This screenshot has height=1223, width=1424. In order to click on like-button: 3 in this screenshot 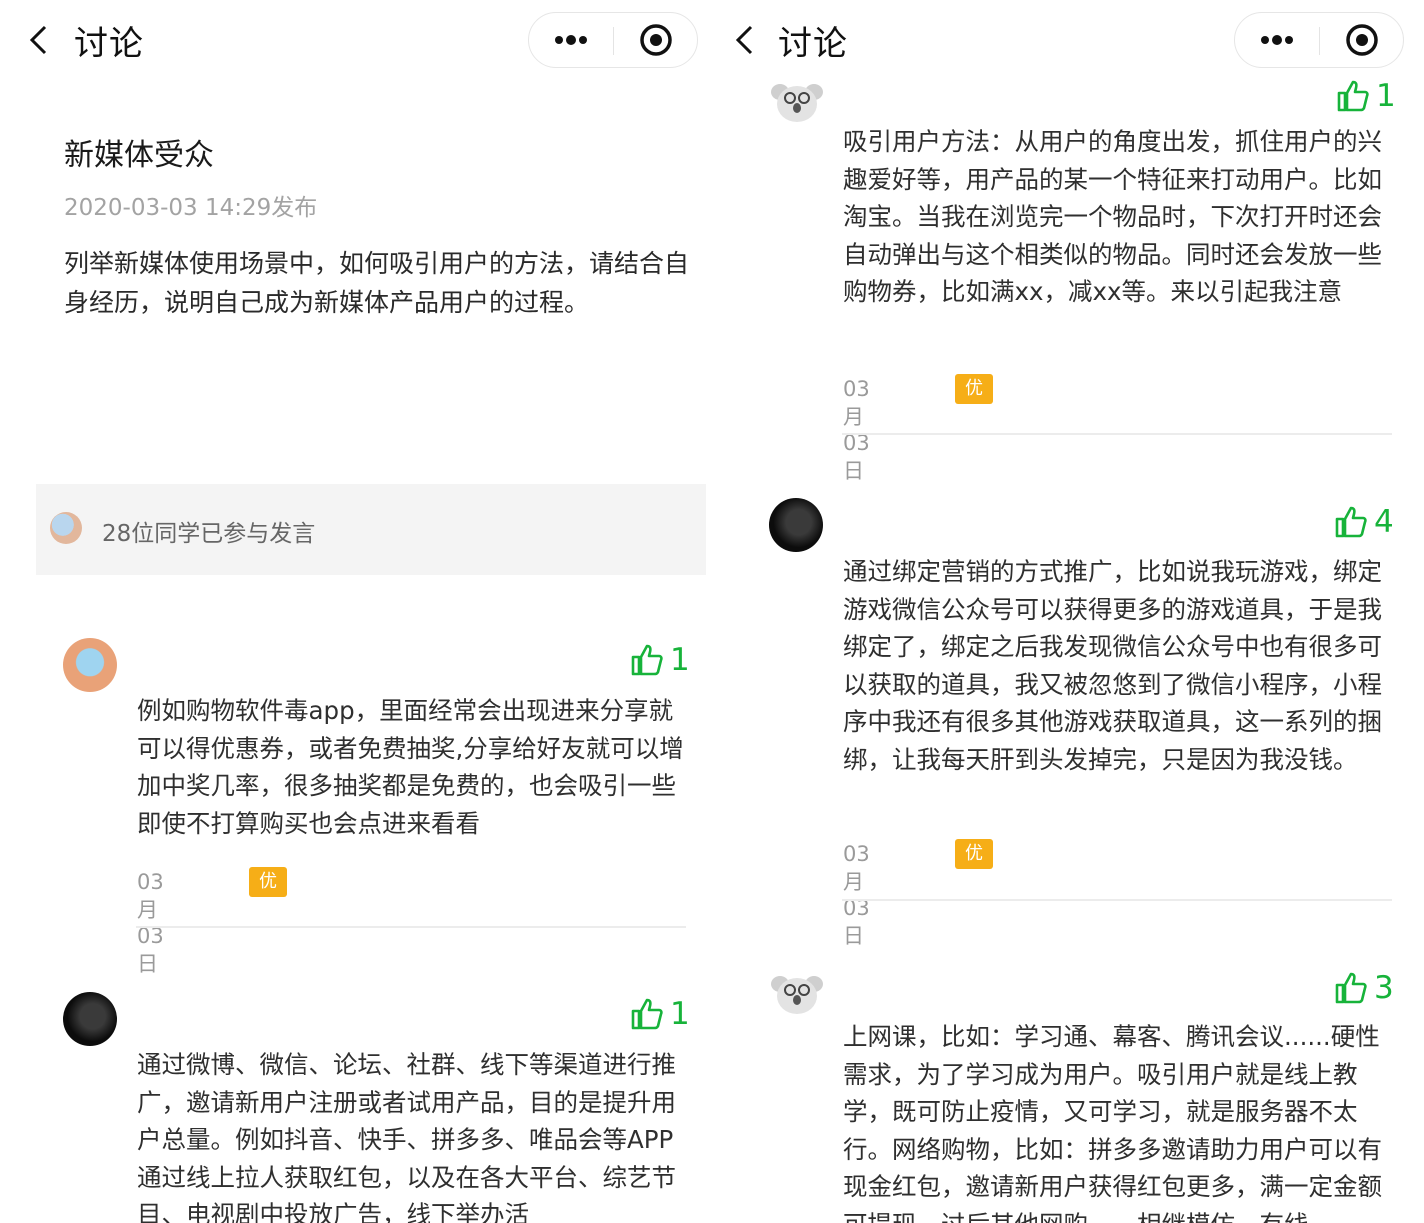, I will do `click(1364, 988)`.